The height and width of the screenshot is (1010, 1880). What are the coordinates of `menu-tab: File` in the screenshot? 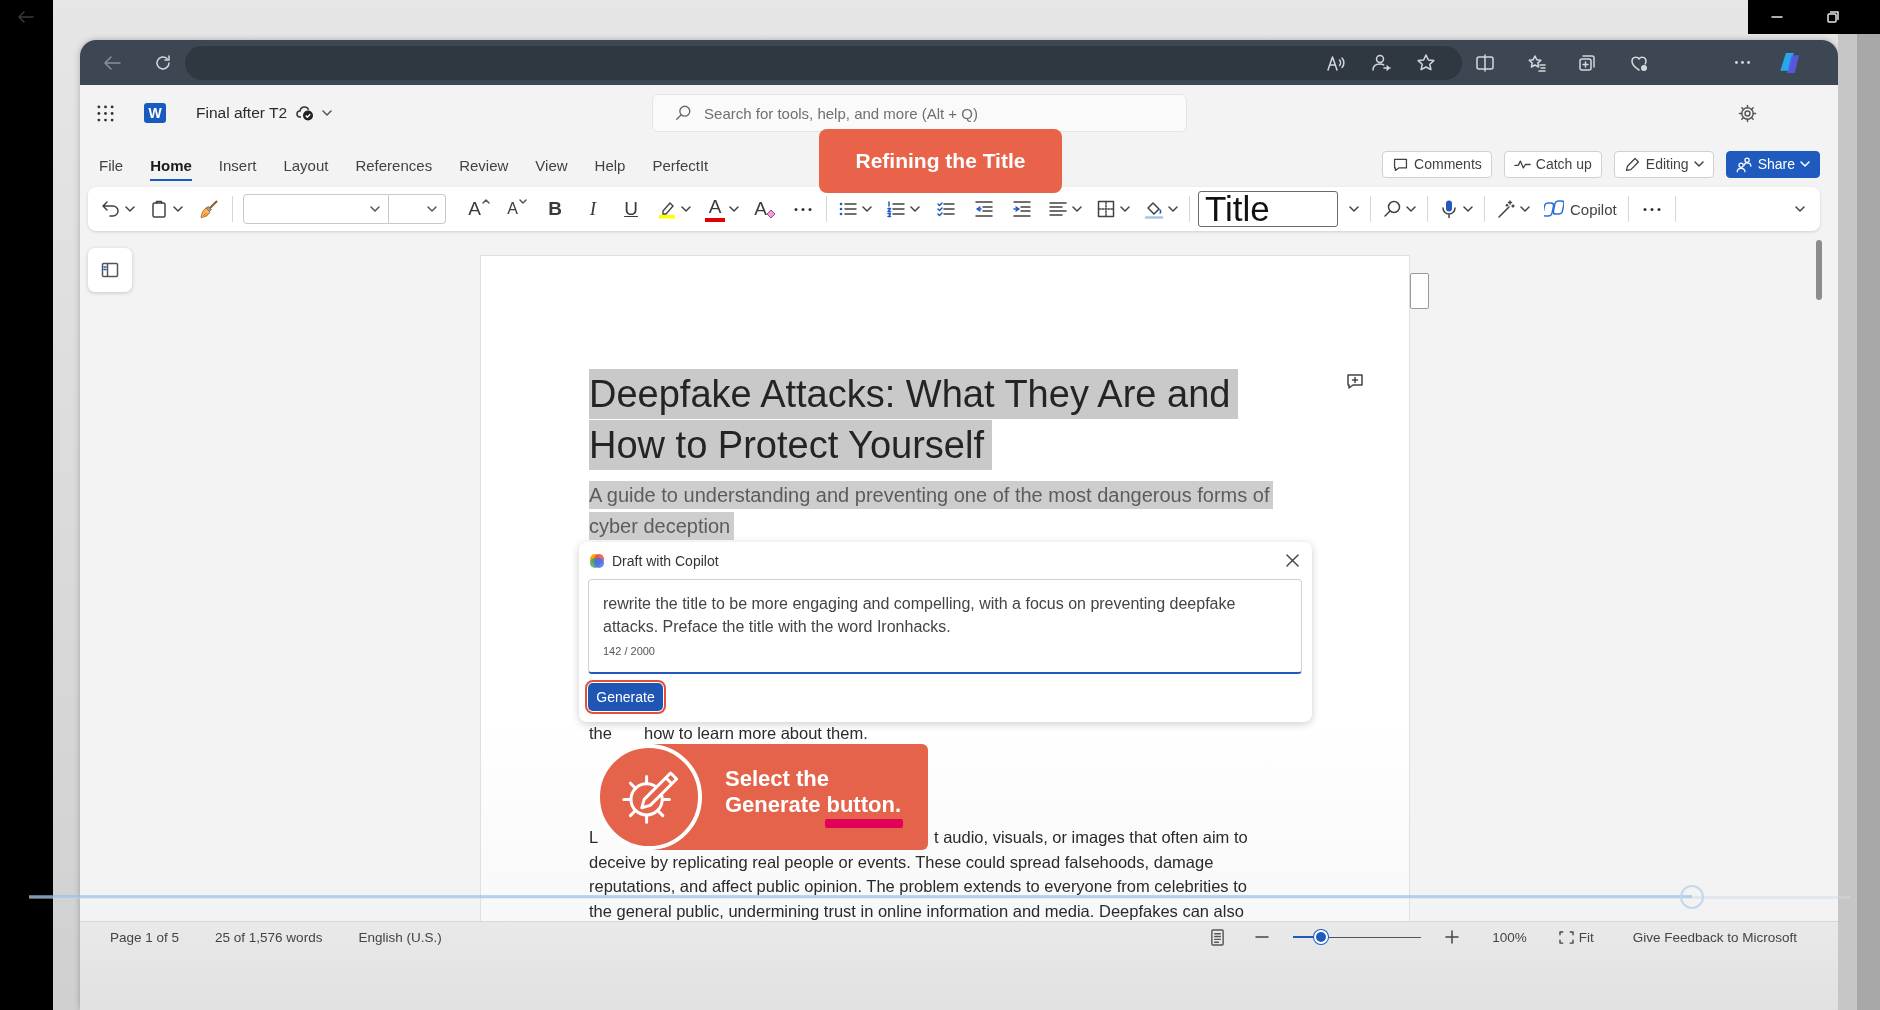 It's located at (111, 166).